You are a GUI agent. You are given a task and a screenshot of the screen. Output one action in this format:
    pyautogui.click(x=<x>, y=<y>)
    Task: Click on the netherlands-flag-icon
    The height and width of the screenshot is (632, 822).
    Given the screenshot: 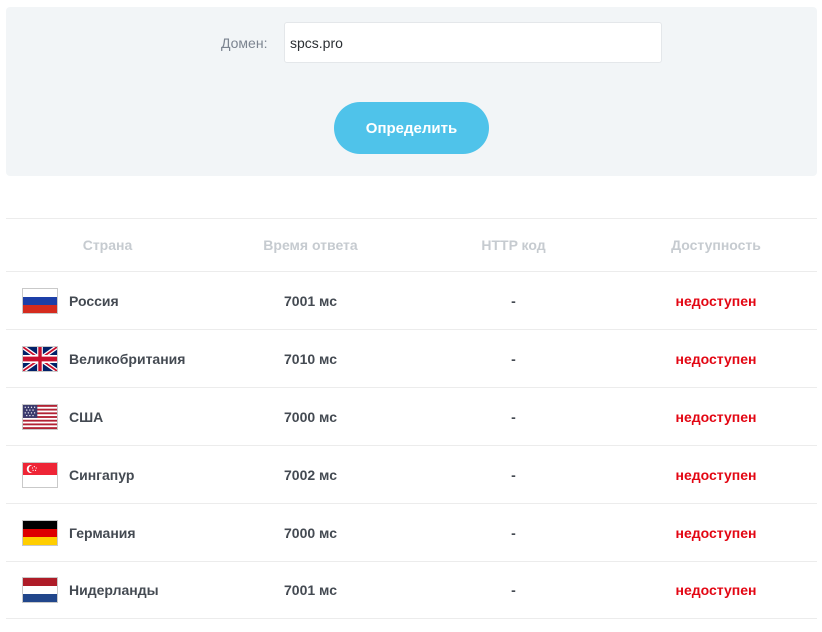 What is the action you would take?
    pyautogui.click(x=40, y=590)
    